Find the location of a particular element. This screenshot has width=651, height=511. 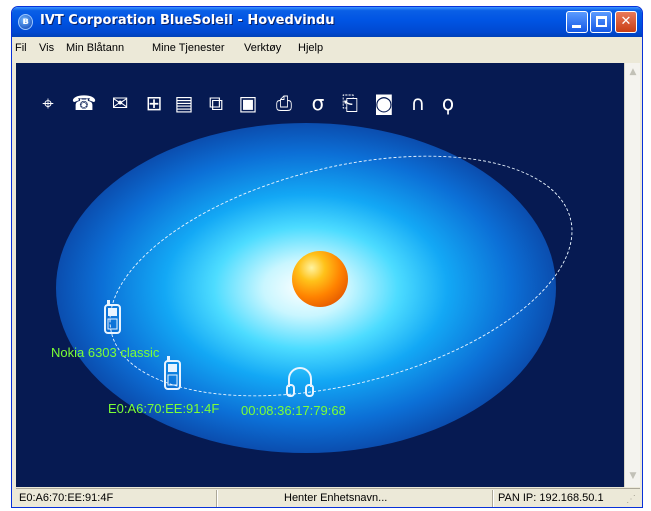

menu-fil: Fil is located at coordinates (21, 48).